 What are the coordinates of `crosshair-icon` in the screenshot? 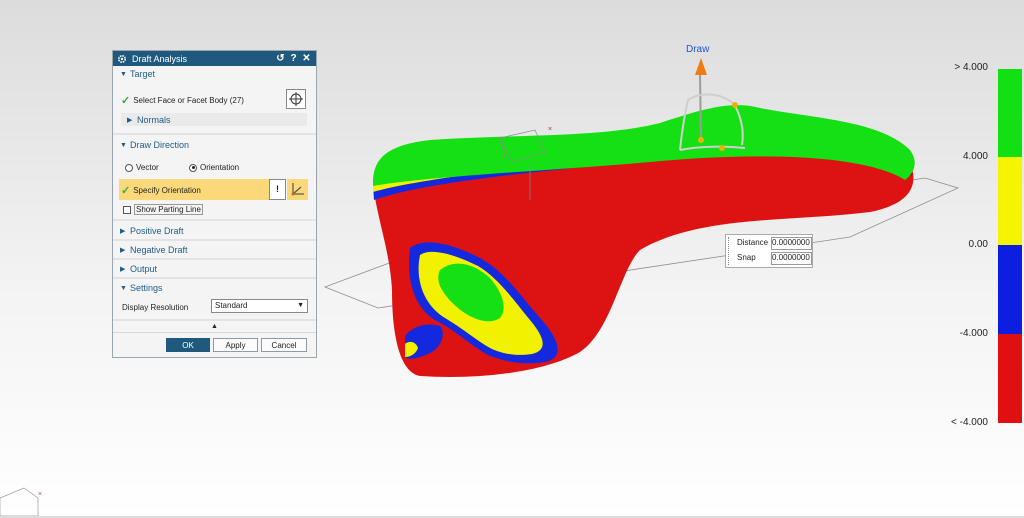 It's located at (296, 99).